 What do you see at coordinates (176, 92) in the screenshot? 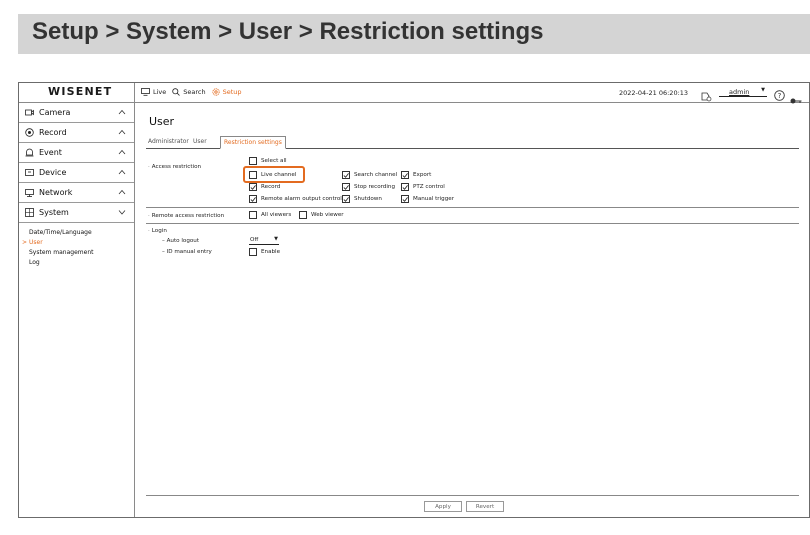
I see `search-icon` at bounding box center [176, 92].